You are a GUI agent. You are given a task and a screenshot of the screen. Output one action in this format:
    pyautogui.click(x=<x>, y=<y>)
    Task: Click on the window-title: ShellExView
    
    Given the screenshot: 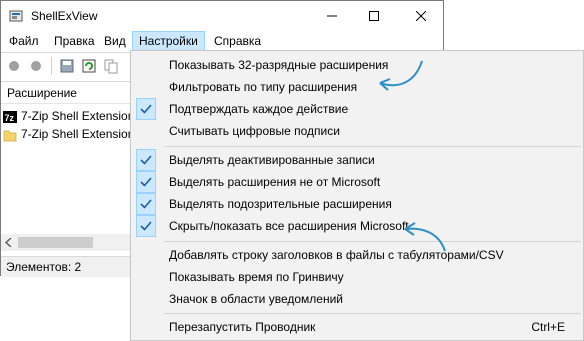 What is the action you would take?
    pyautogui.click(x=64, y=16)
    